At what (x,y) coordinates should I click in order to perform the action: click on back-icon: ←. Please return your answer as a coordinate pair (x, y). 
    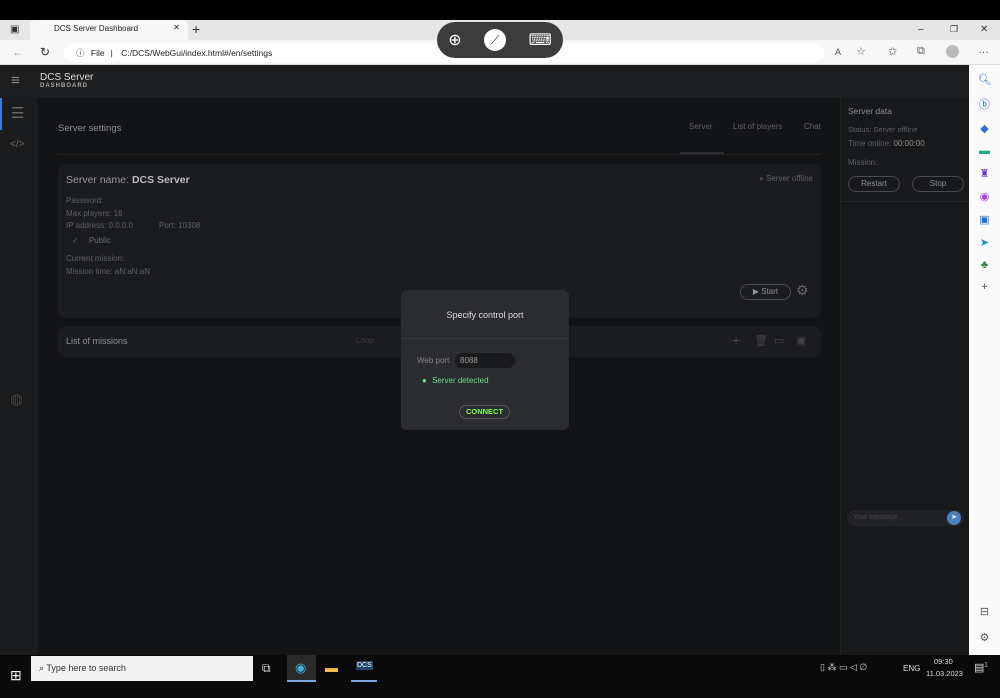
    Looking at the image, I should click on (18, 52).